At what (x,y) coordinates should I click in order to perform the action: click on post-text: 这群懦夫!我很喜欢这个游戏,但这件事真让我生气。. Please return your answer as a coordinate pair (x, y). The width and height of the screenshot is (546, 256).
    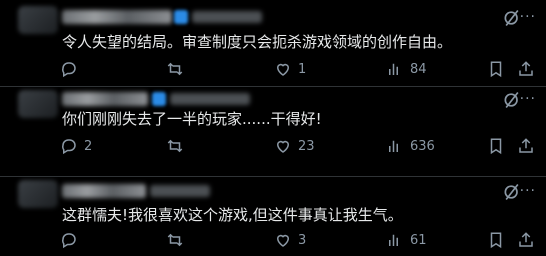
    Looking at the image, I should click on (232, 215).